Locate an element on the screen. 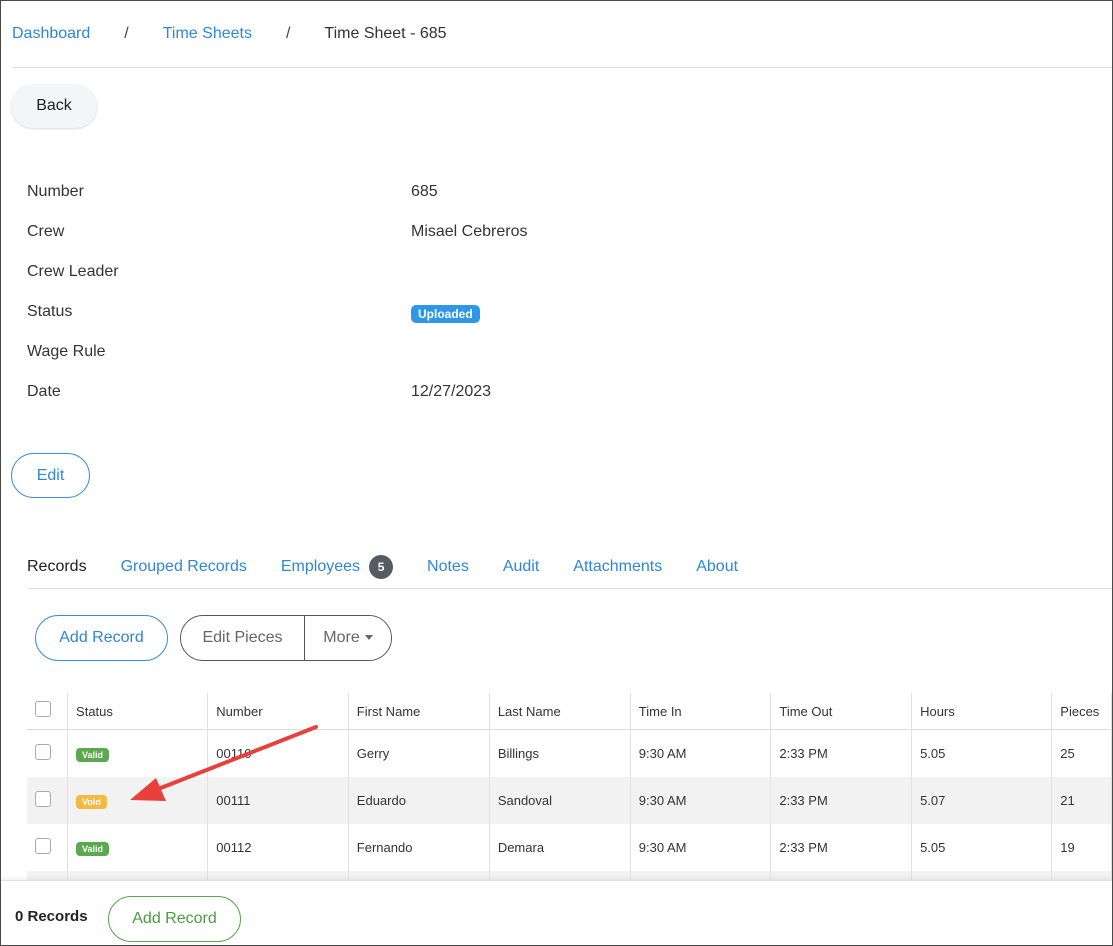 This screenshot has width=1113, height=946. more-dropdown-button: More is located at coordinates (348, 638).